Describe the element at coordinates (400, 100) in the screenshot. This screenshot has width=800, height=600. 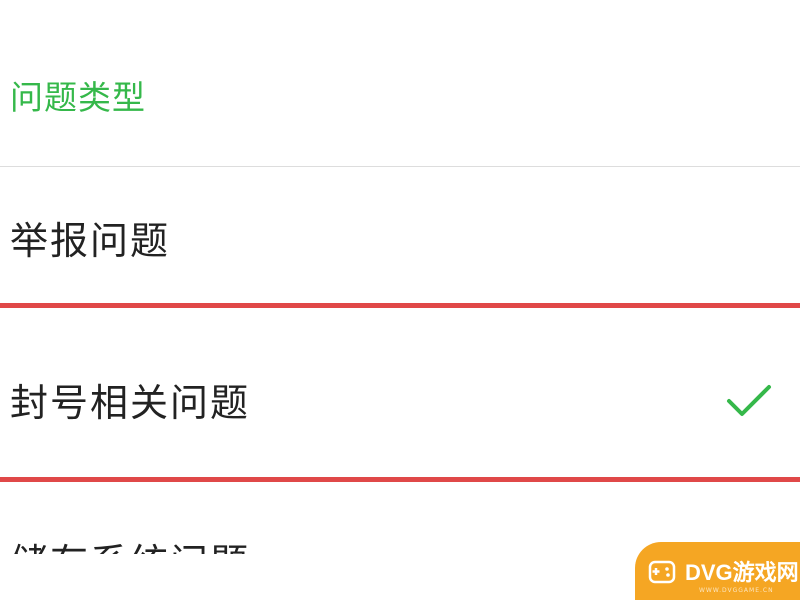
I see `section-header: 问题类型` at that location.